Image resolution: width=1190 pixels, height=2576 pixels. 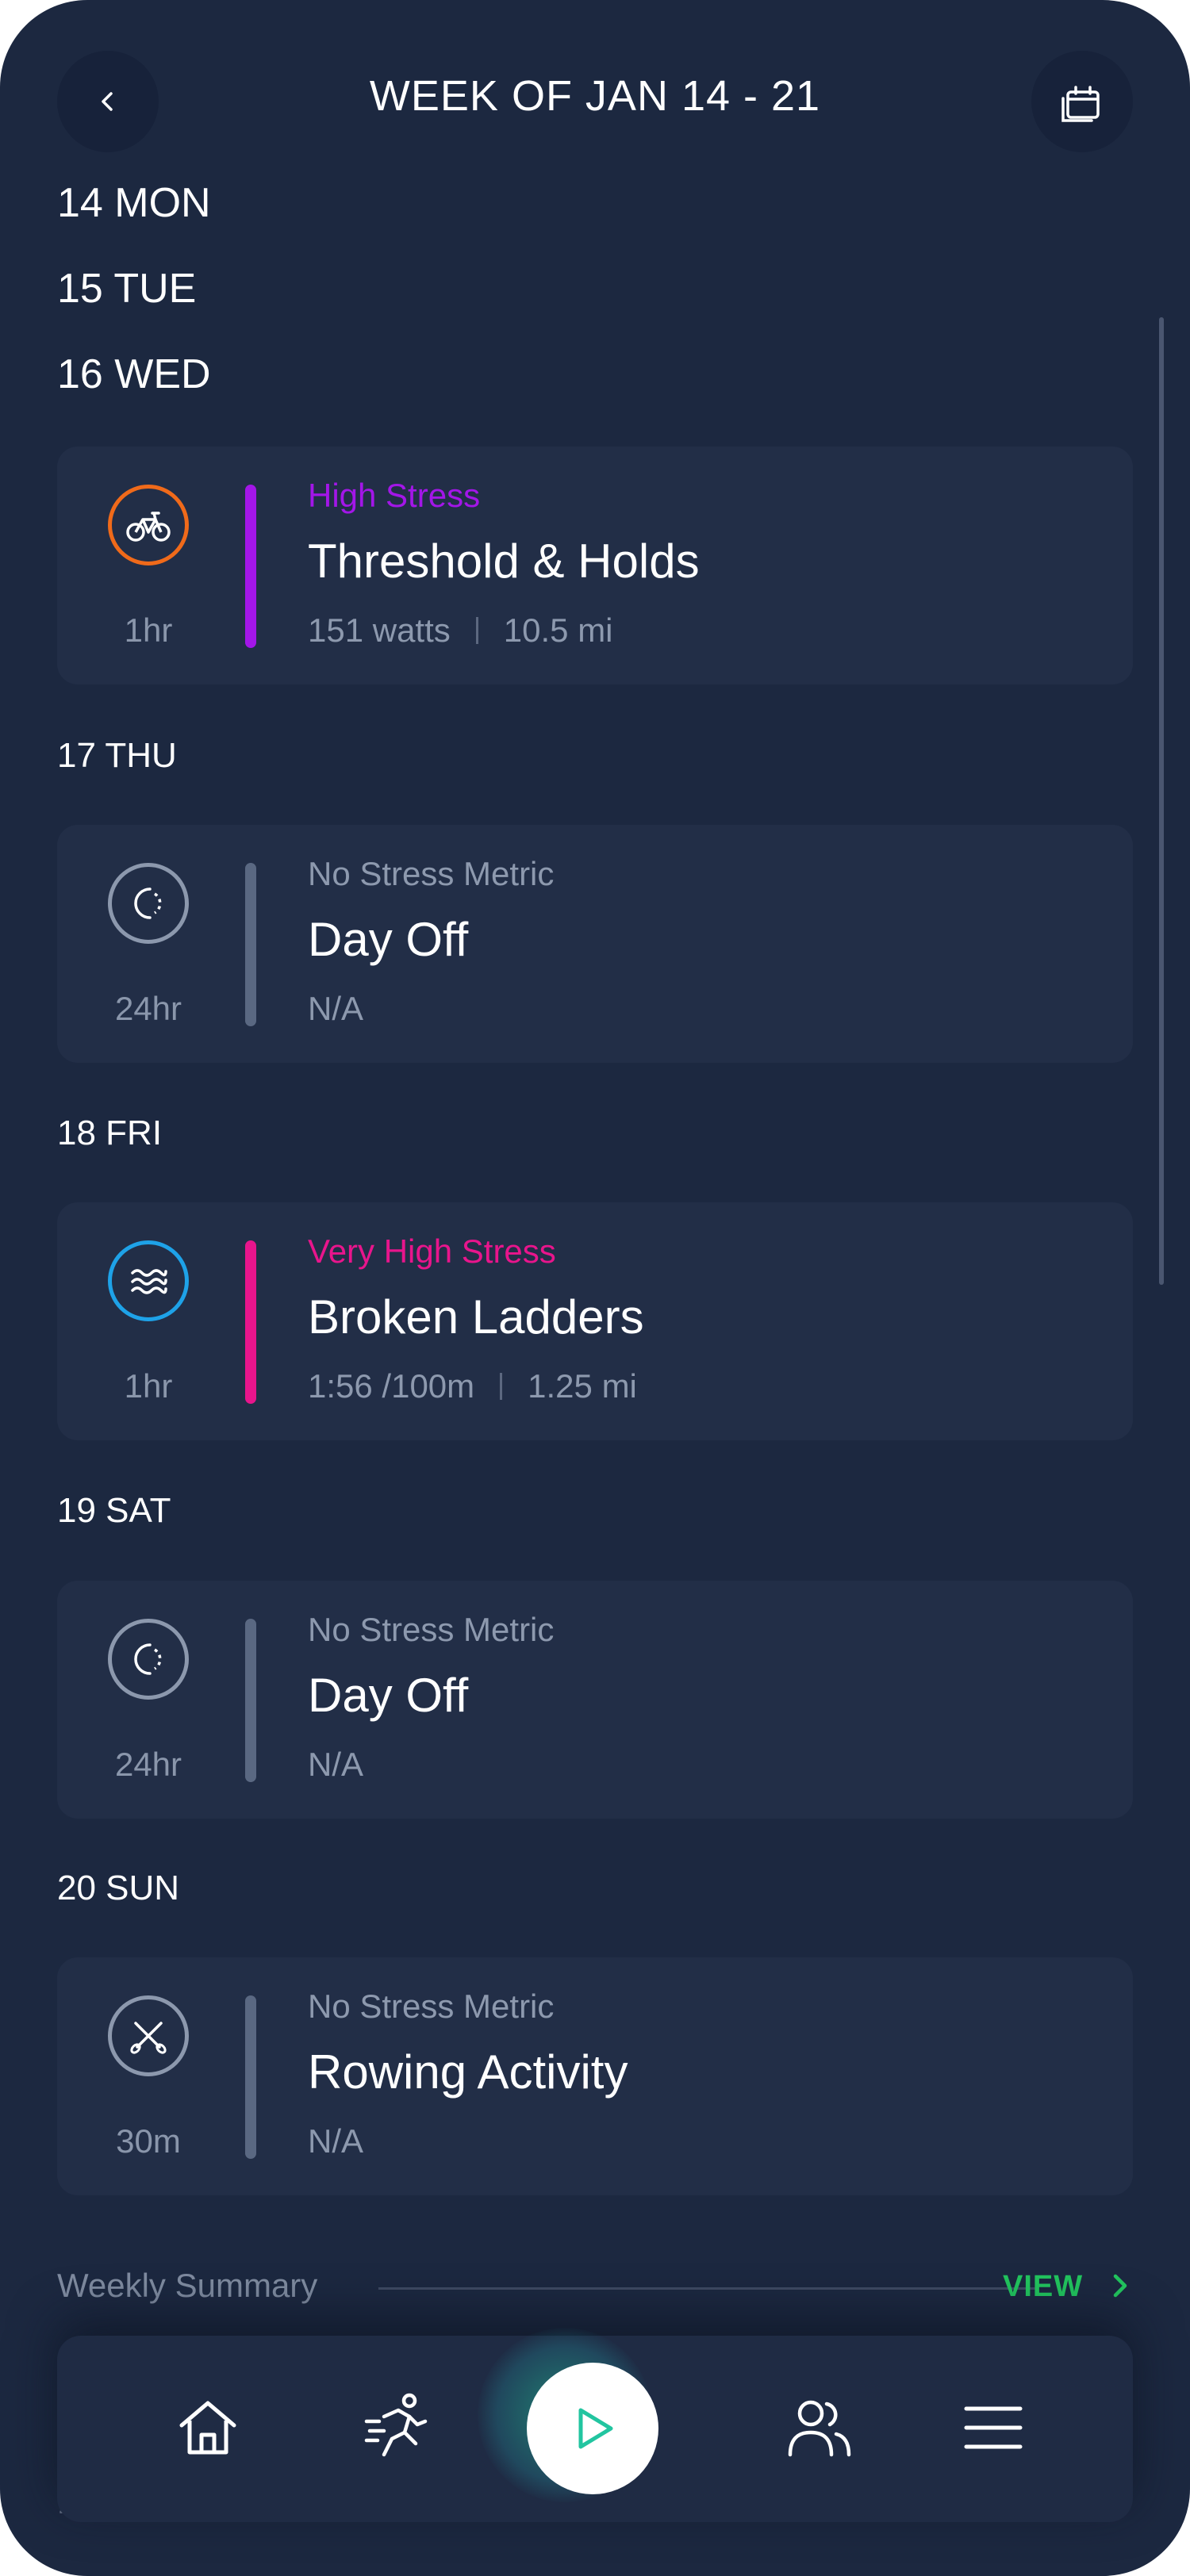 What do you see at coordinates (707, 2288) in the screenshot?
I see `divider` at bounding box center [707, 2288].